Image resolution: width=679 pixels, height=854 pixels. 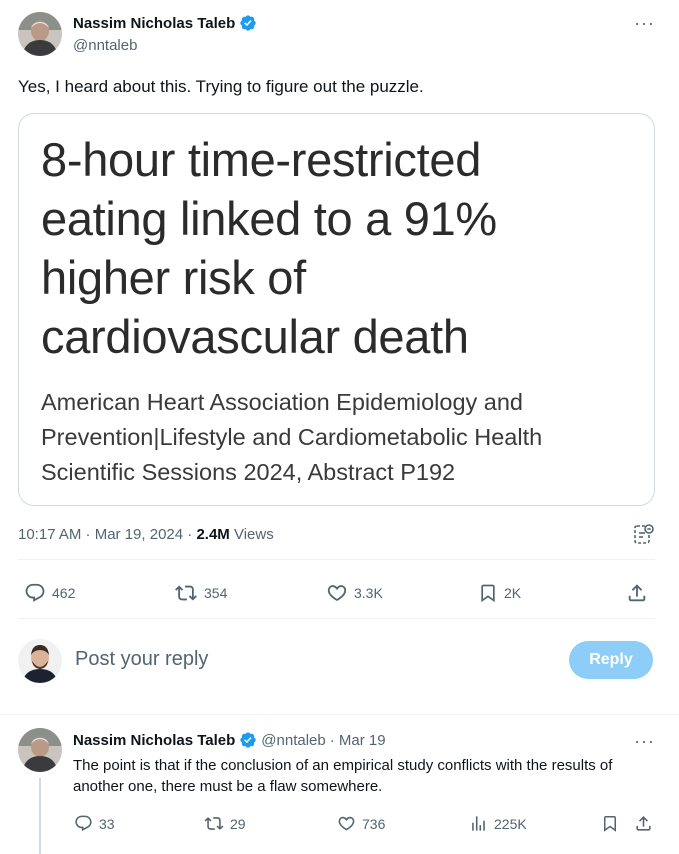 I want to click on reply-author-avatar, so click(x=40, y=750).